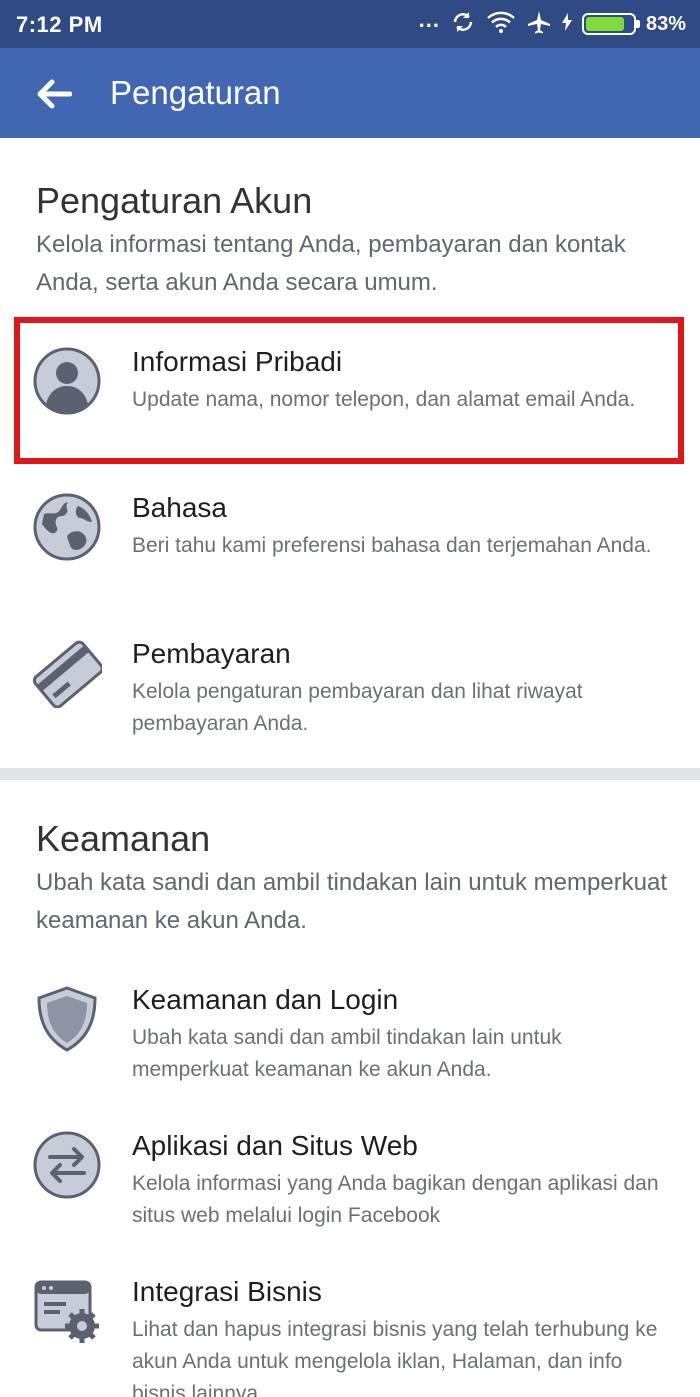 The width and height of the screenshot is (700, 1397). I want to click on page-title: Pengaturan, so click(195, 92).